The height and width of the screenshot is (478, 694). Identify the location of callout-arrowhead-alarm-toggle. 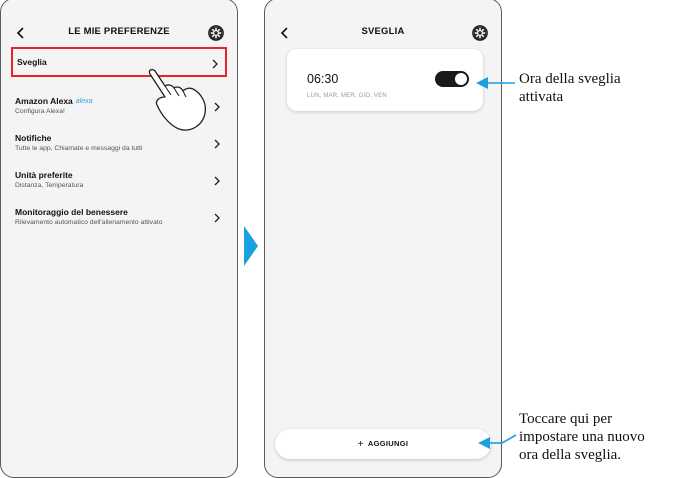
(482, 83).